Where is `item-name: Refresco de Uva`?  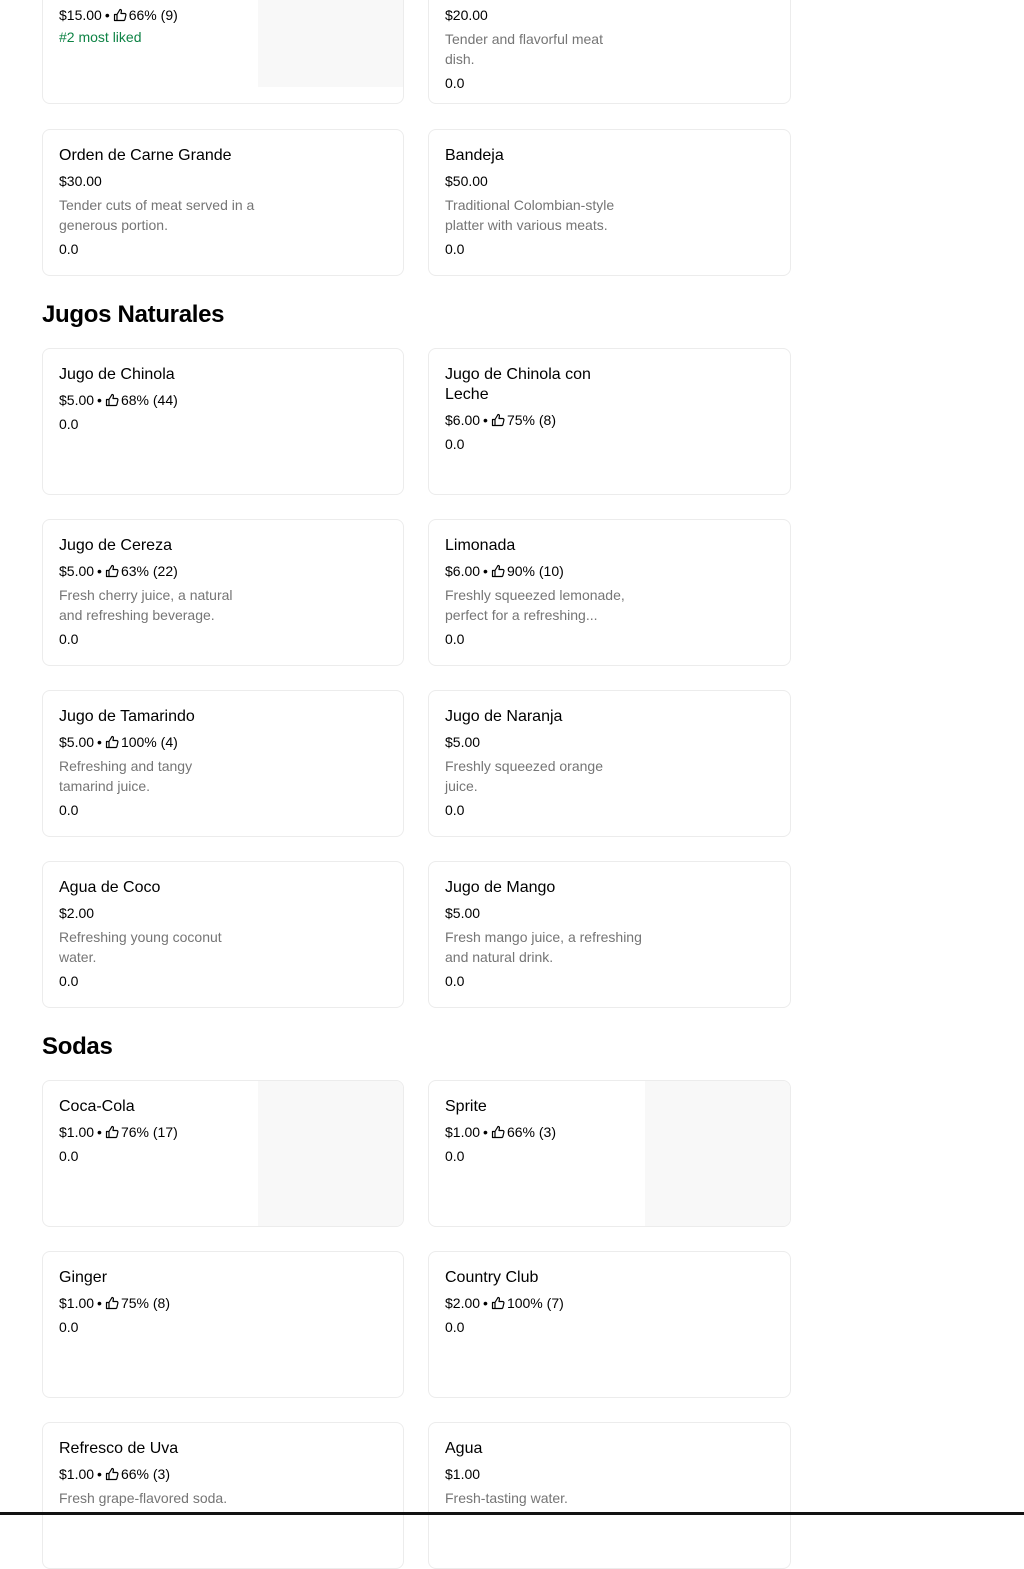 item-name: Refresco de Uva is located at coordinates (119, 1448).